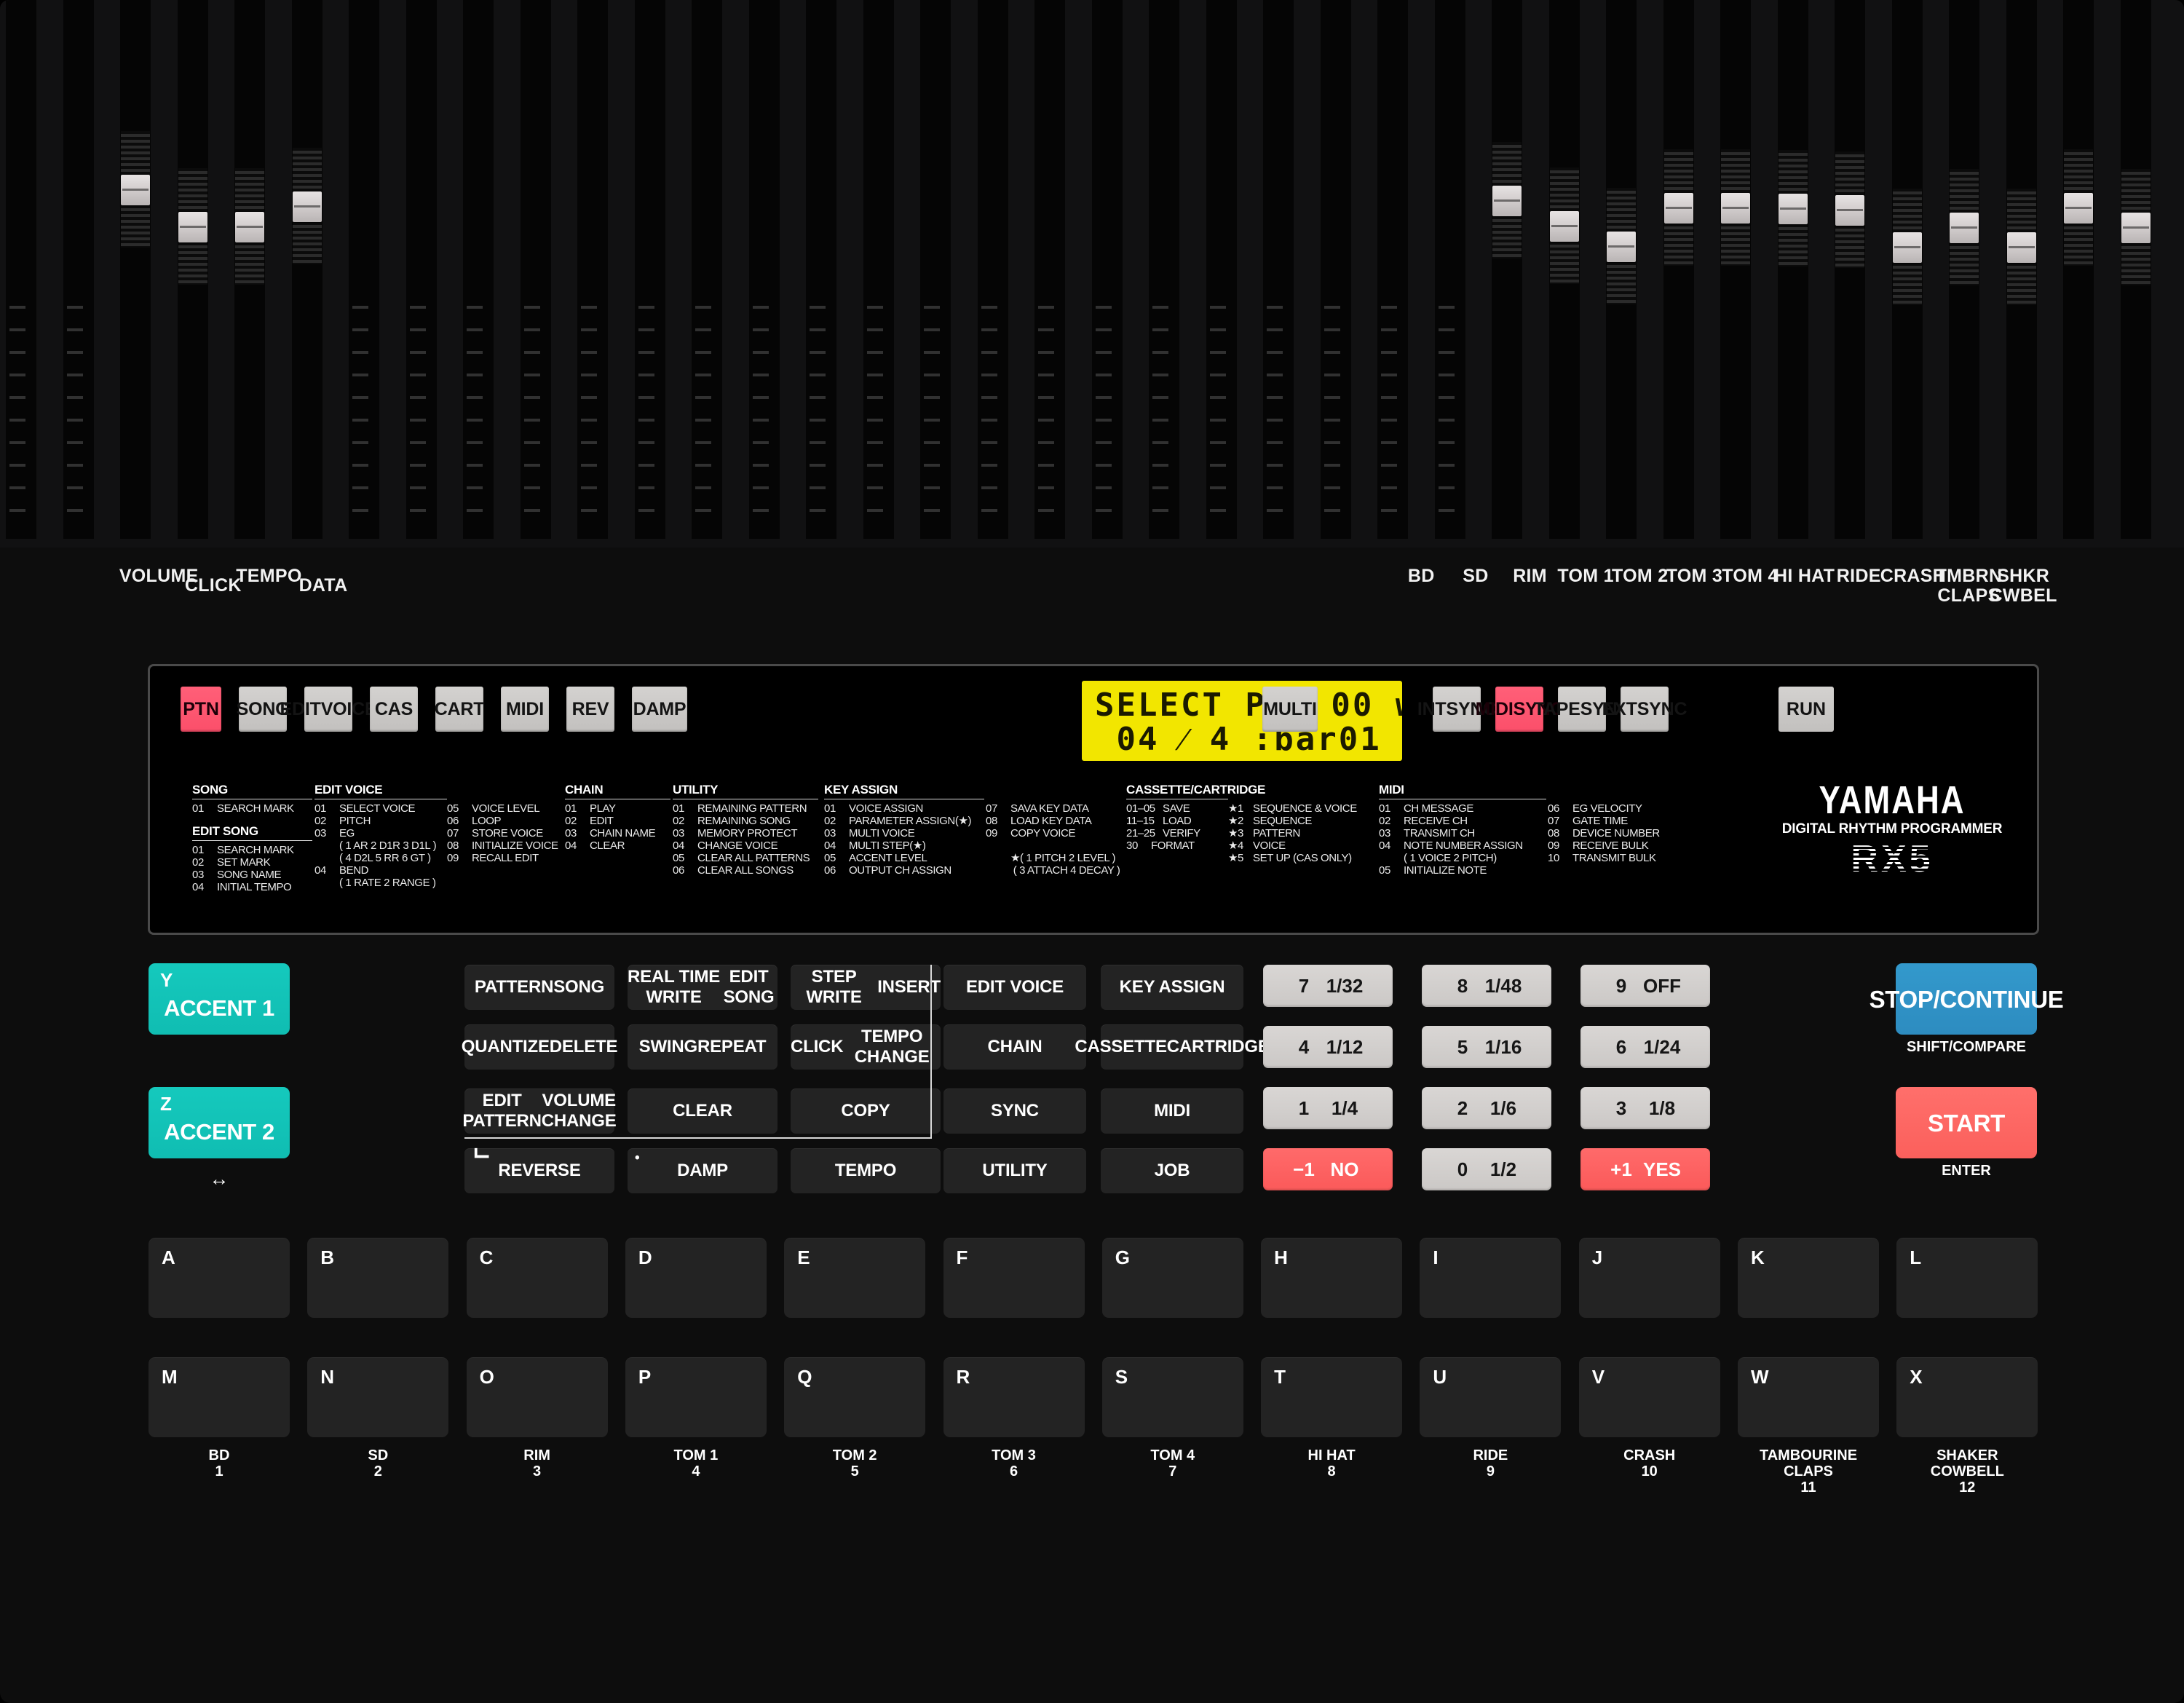 The height and width of the screenshot is (1703, 2184). What do you see at coordinates (1014, 1170) in the screenshot?
I see `mode-col-button-utility: UTILITY` at bounding box center [1014, 1170].